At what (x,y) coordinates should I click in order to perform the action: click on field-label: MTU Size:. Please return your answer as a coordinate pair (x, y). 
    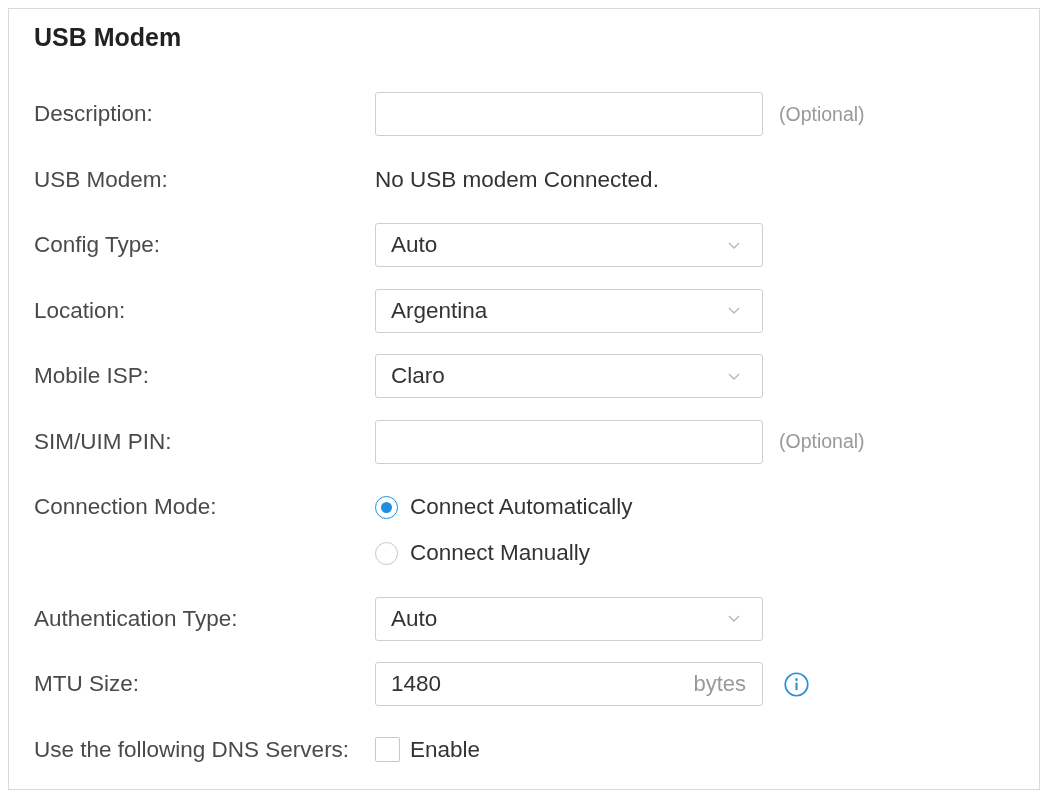
    Looking at the image, I should click on (86, 684).